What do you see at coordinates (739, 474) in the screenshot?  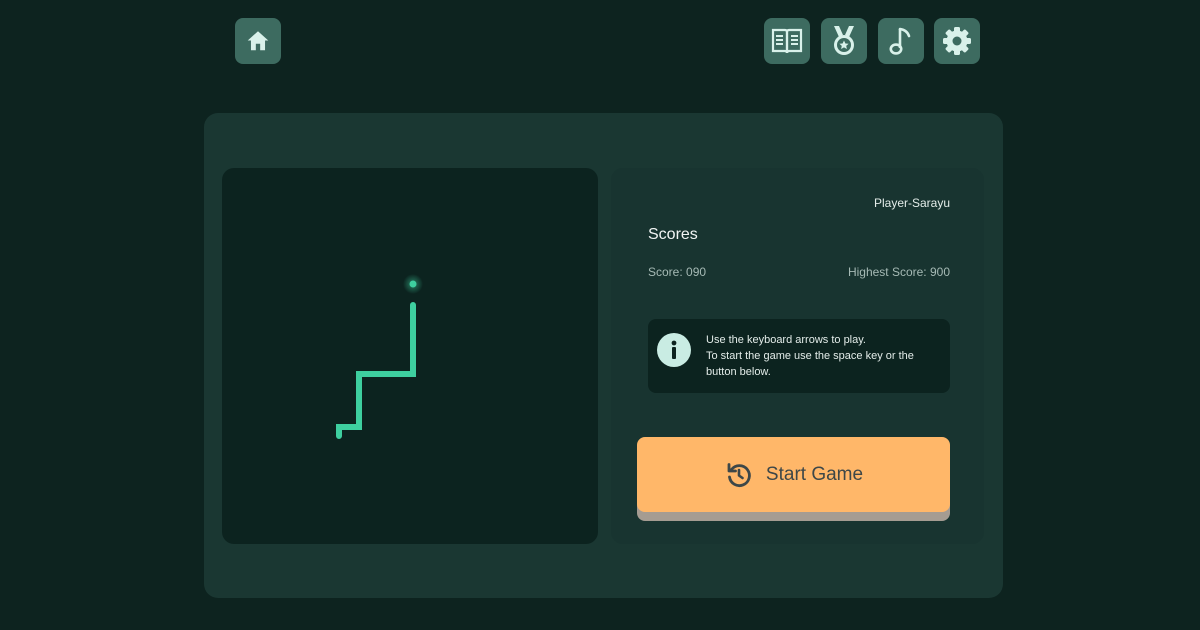 I see `restart-icon` at bounding box center [739, 474].